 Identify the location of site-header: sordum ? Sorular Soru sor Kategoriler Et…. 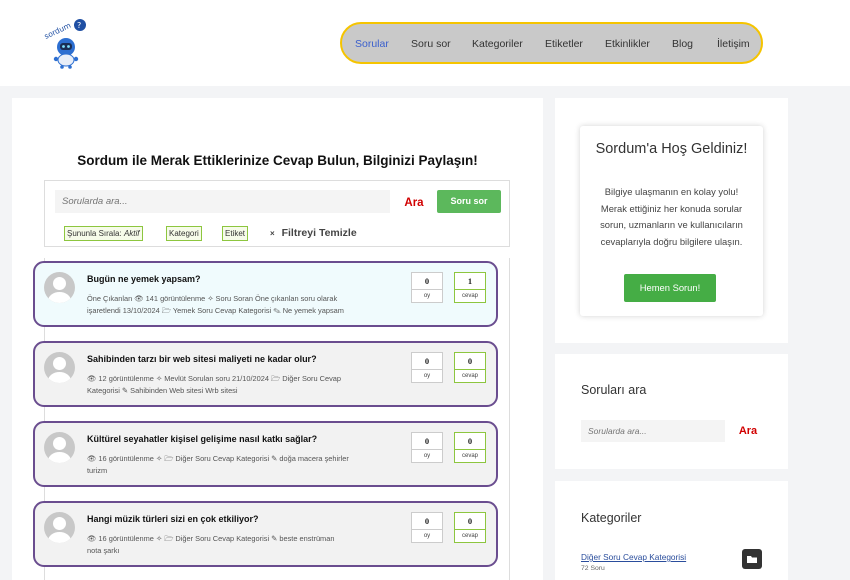
(425, 43).